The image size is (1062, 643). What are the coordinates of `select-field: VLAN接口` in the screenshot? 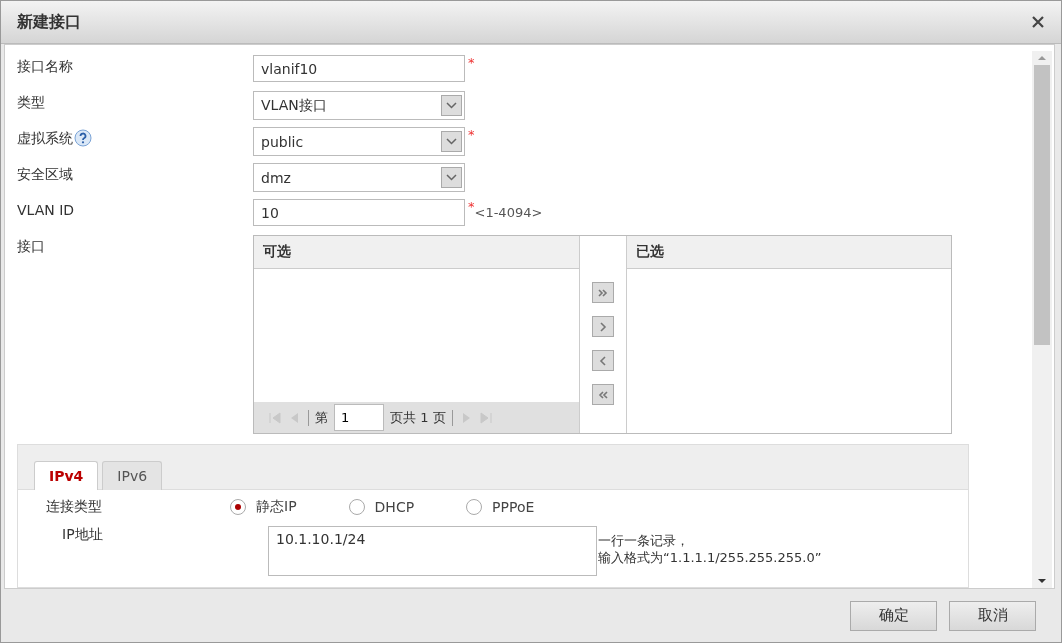 It's located at (359, 105).